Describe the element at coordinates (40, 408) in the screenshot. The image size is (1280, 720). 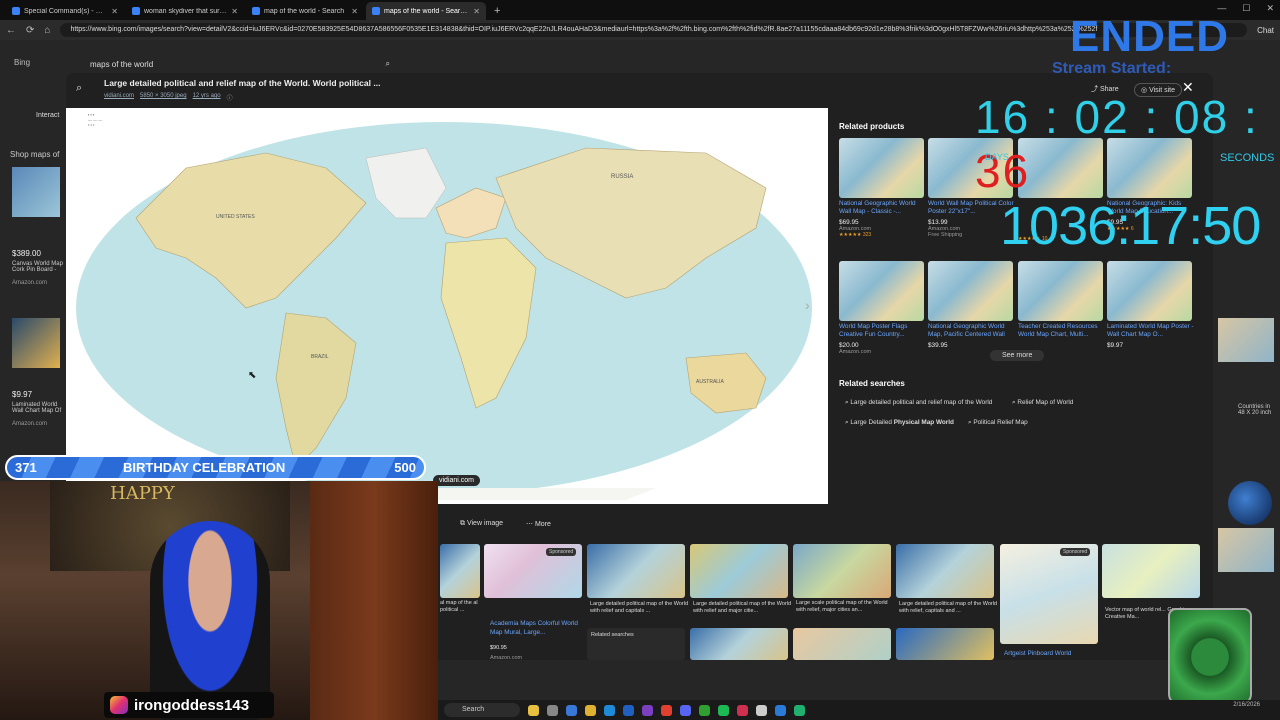
I see `left-product-name: Laminated World Wall Chart Map Of` at that location.